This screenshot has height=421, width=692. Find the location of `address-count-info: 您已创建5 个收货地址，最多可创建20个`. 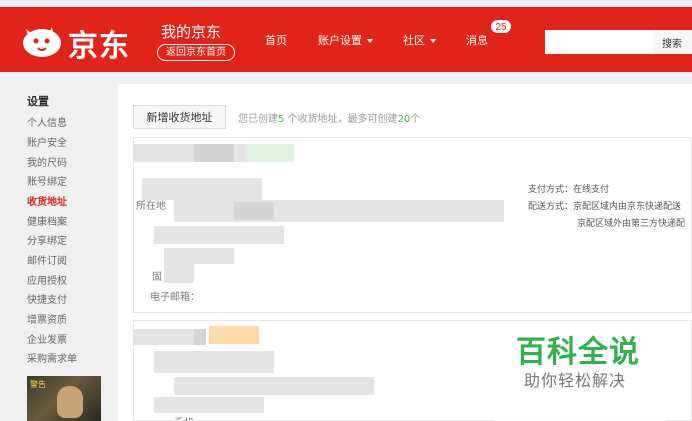

address-count-info: 您已创建5 个收货地址，最多可创建20个 is located at coordinates (329, 117).